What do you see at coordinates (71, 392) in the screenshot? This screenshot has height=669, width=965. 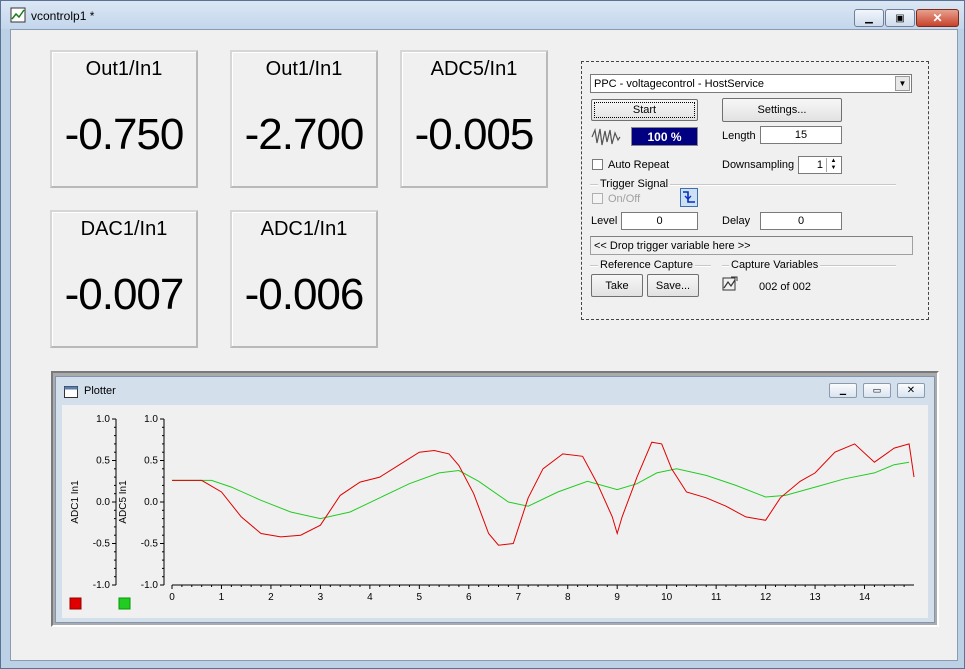 I see `plotter-window-icon` at bounding box center [71, 392].